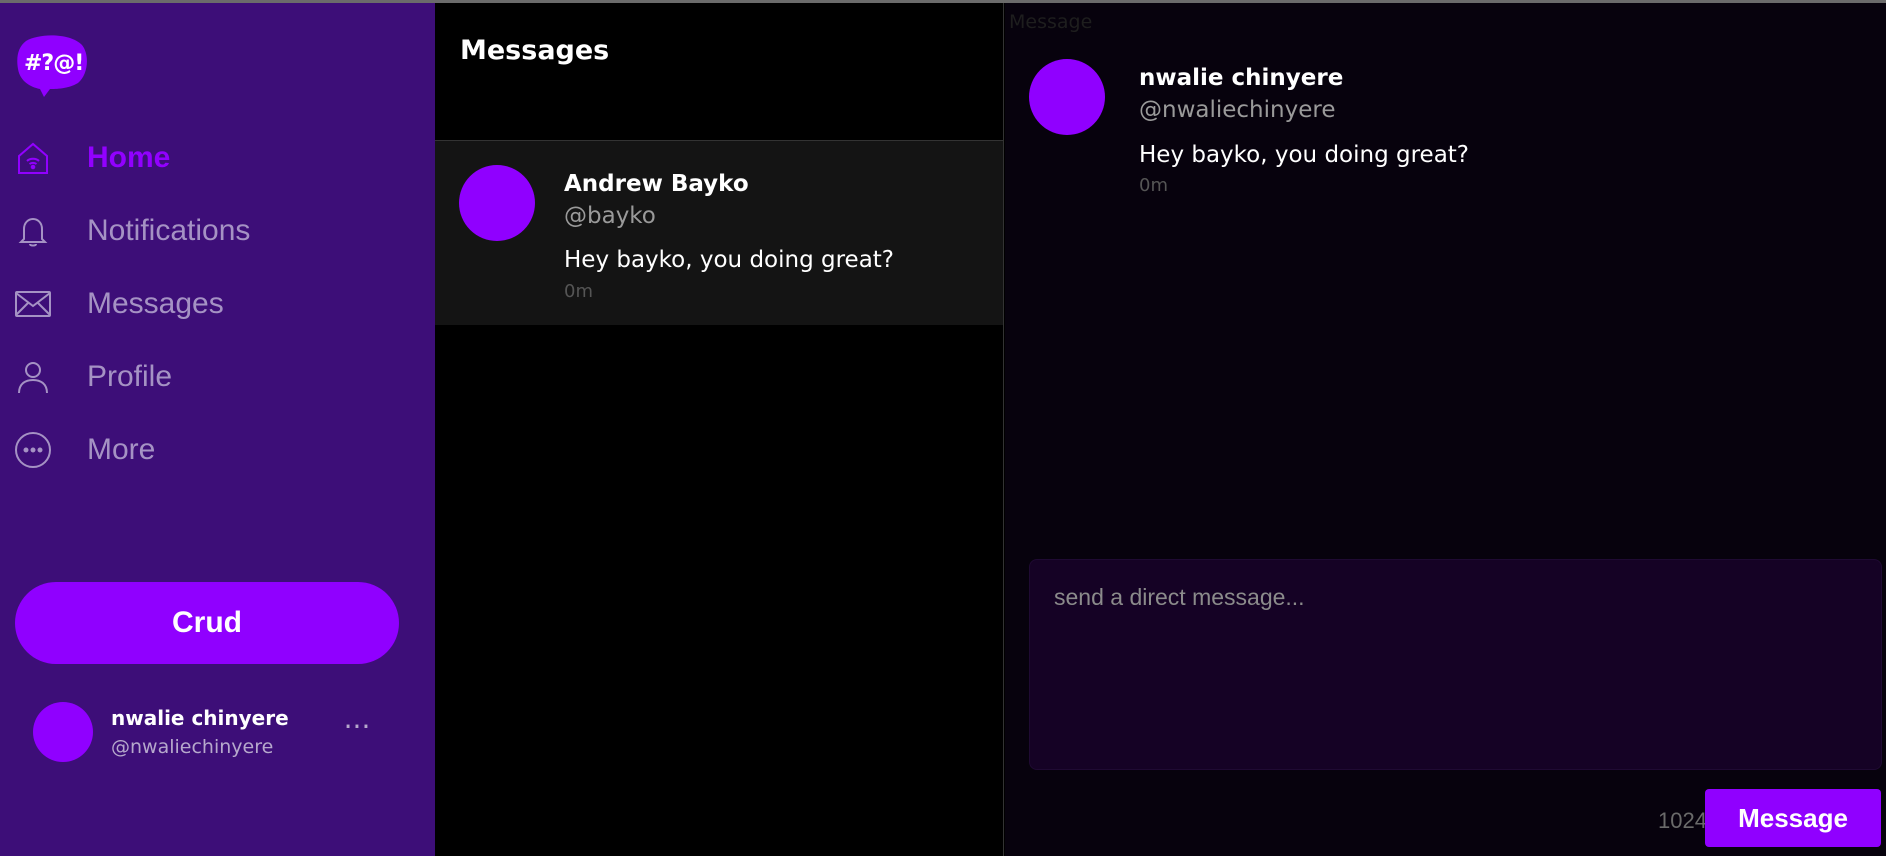 This screenshot has width=1886, height=856. I want to click on nav-item-profile: Profile, so click(214, 377).